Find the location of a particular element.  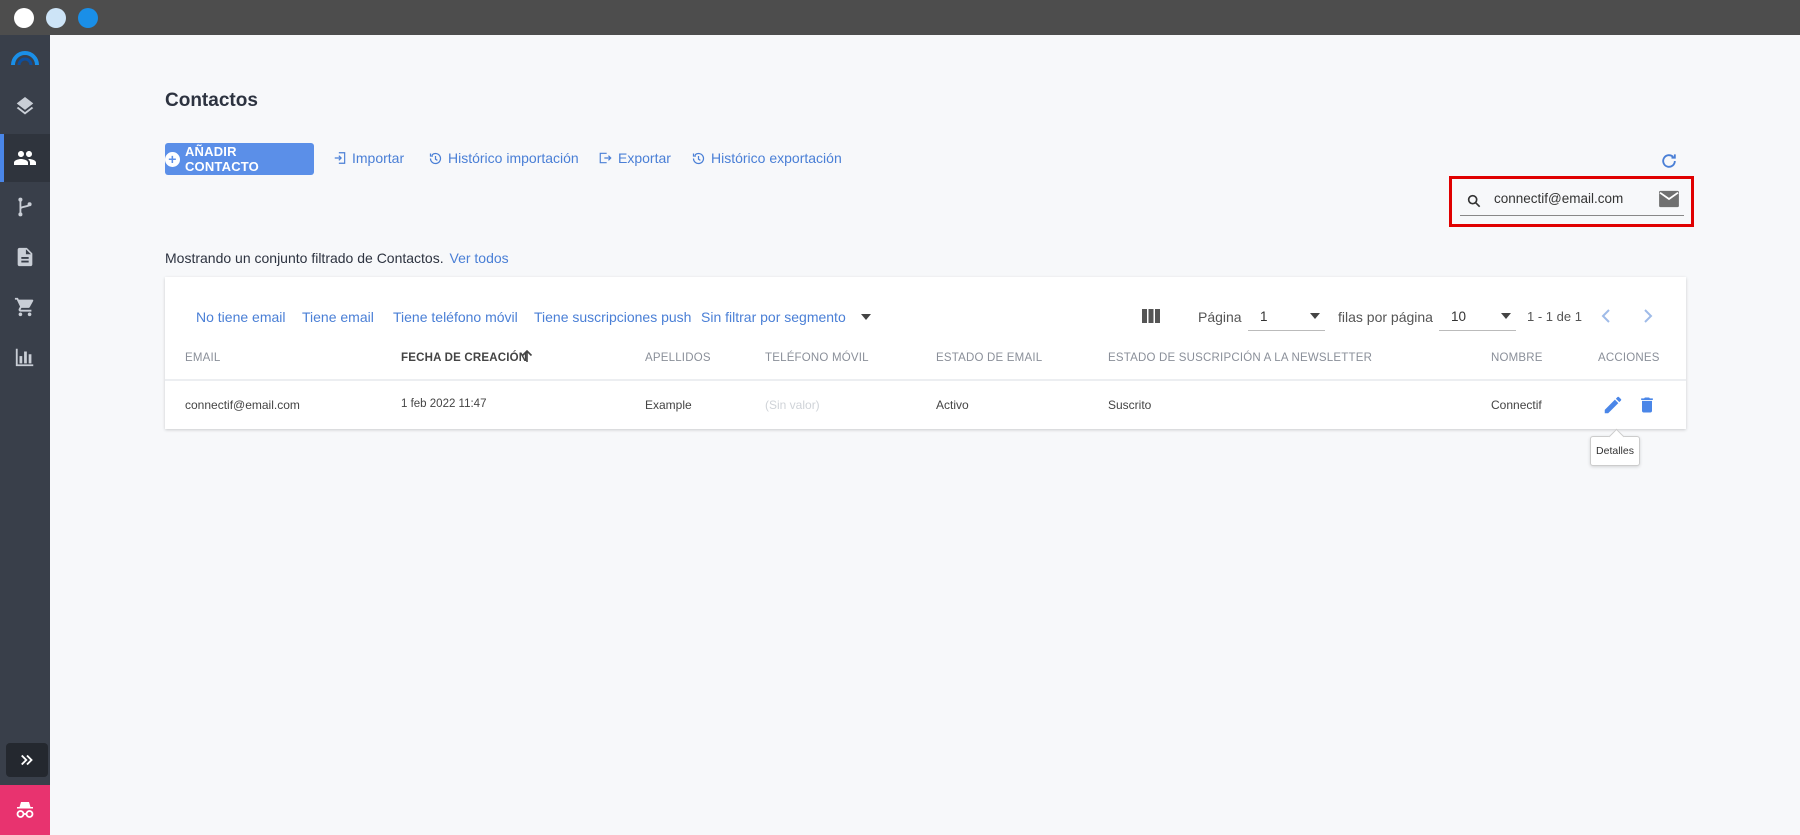

workflow-icon is located at coordinates (25, 207).